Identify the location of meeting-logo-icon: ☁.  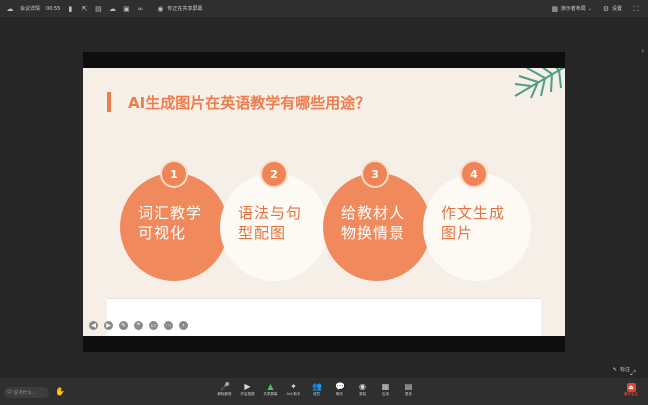
(10, 8).